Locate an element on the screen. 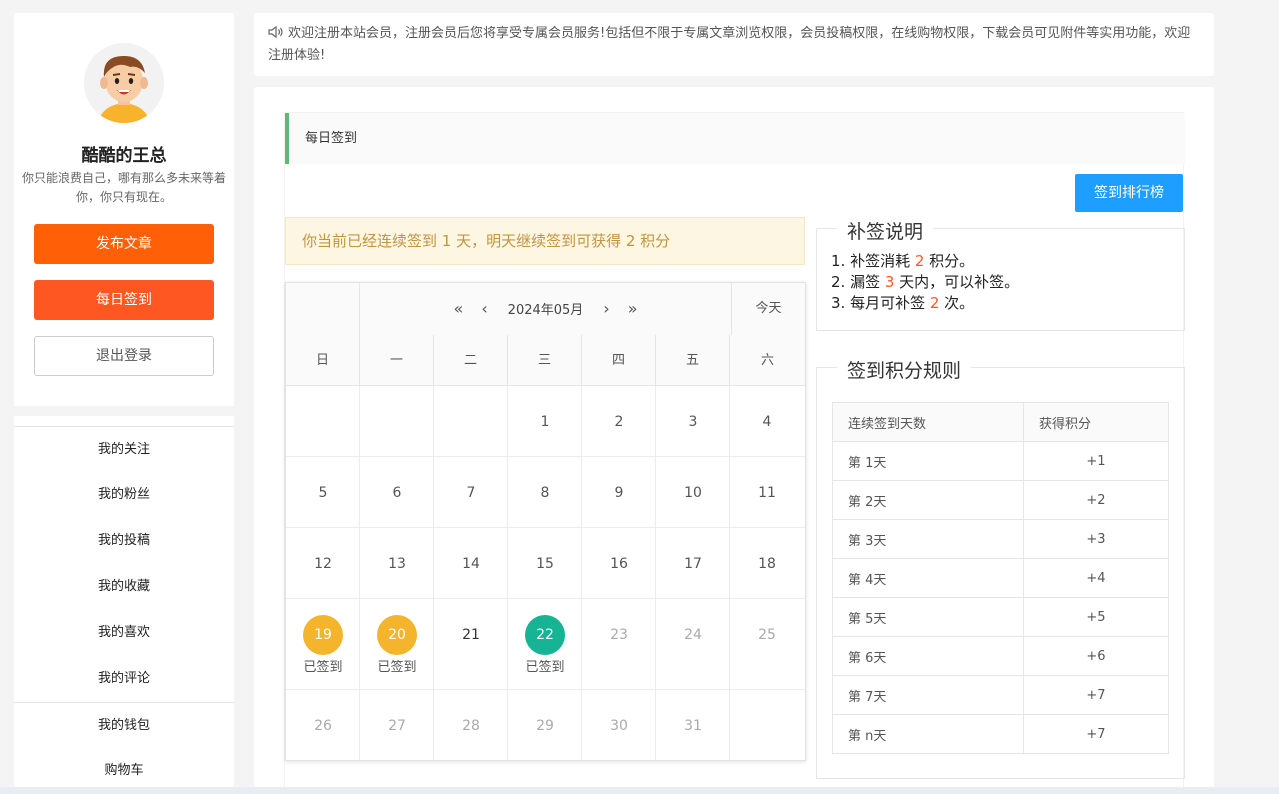  calendar-header: « ‹ 2024年05月 › » 今天 is located at coordinates (545, 309).